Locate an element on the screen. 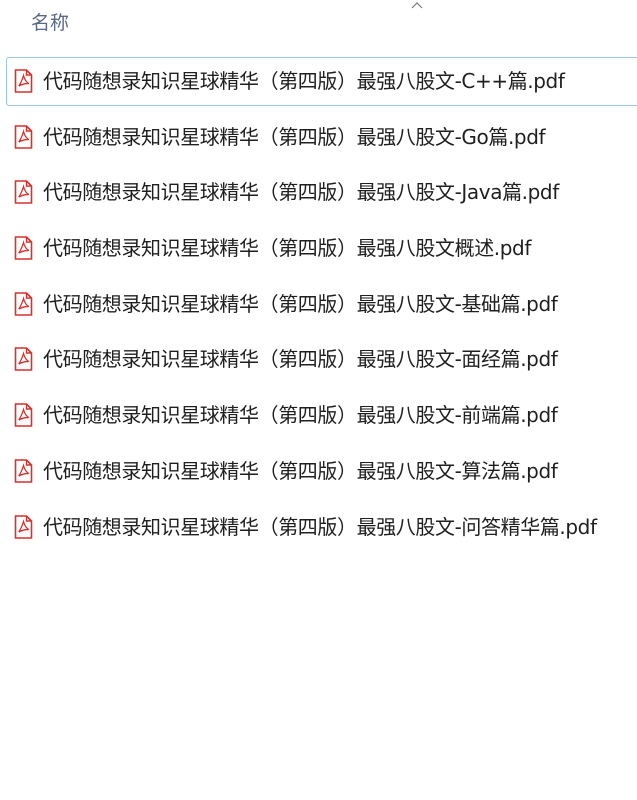 The height and width of the screenshot is (800, 637). file-name: 代码随想录知识星球精华（第四版）最强八股文-前端篇.pdf is located at coordinates (300, 415).